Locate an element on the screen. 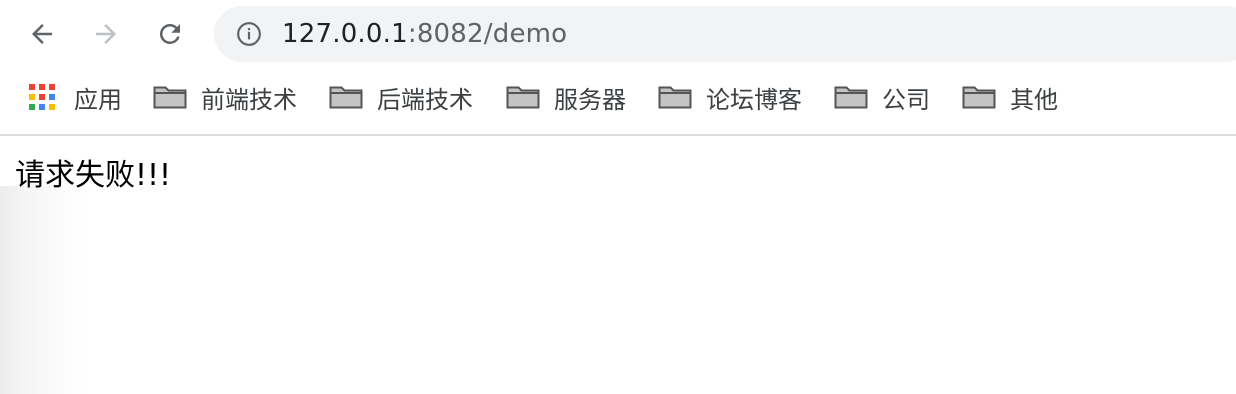 The height and width of the screenshot is (394, 1236). bookmark-label: 论坛博客 is located at coordinates (754, 99).